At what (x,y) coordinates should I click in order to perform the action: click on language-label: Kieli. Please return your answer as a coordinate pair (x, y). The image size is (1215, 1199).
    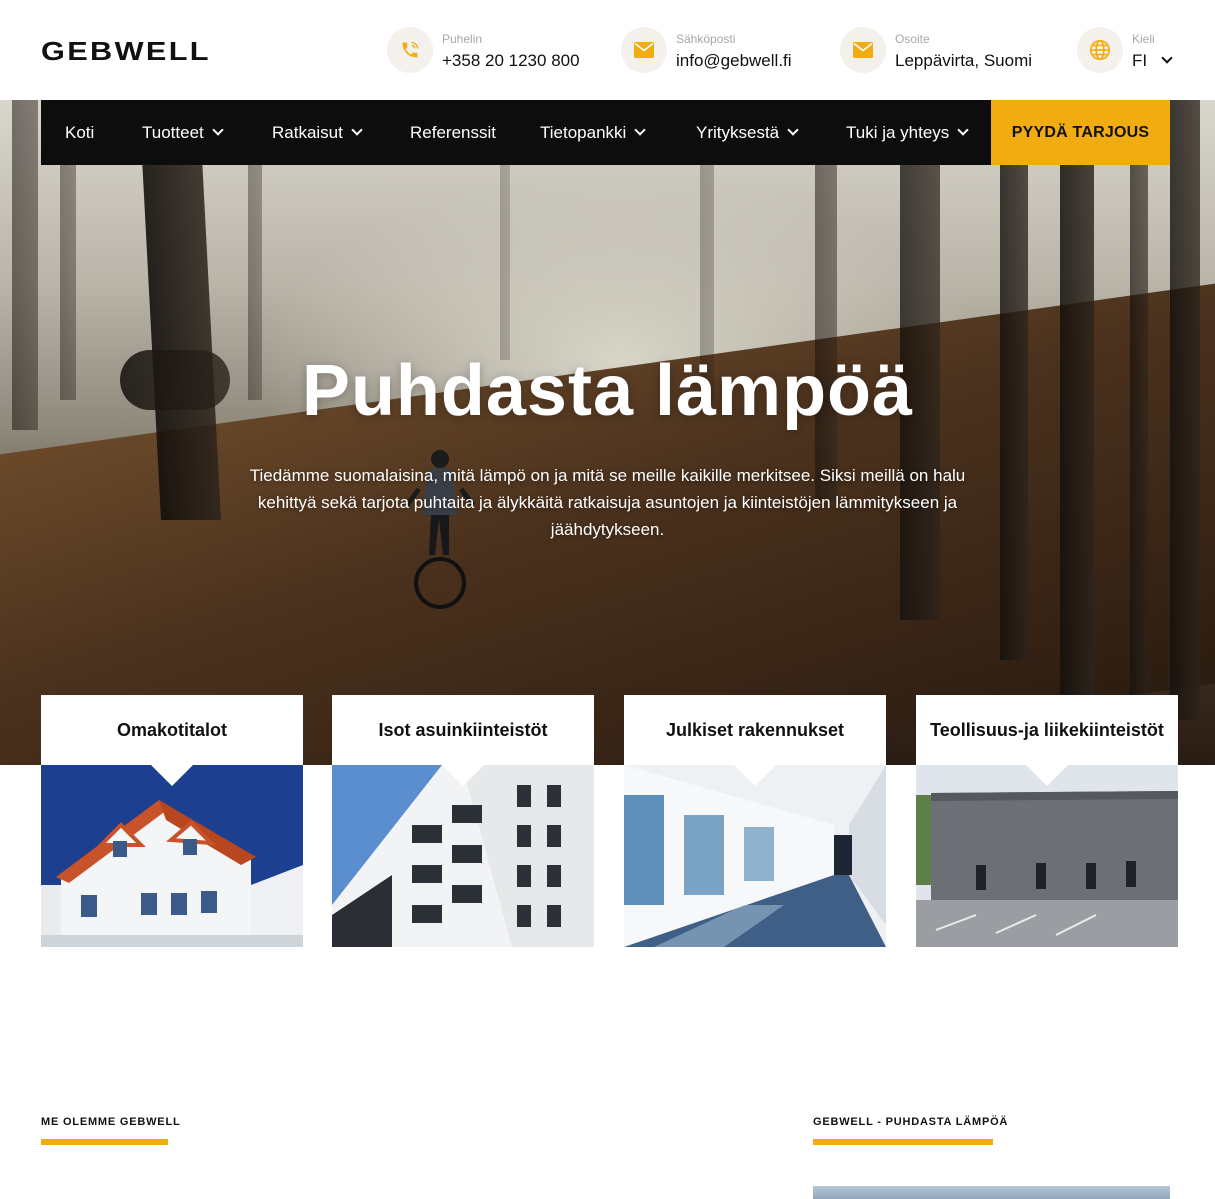
    Looking at the image, I should click on (1143, 39).